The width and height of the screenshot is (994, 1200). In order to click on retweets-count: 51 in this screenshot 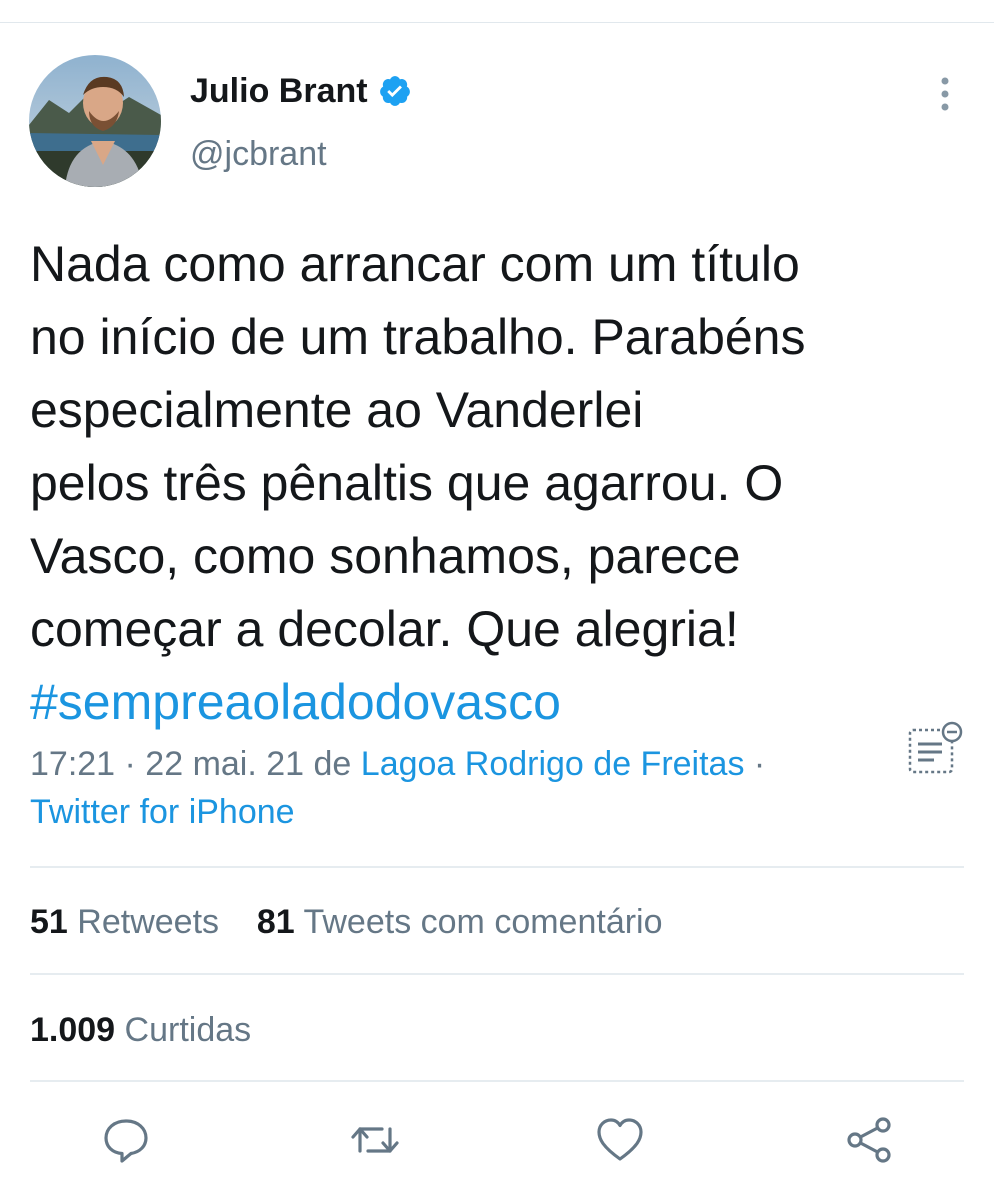, I will do `click(49, 922)`.